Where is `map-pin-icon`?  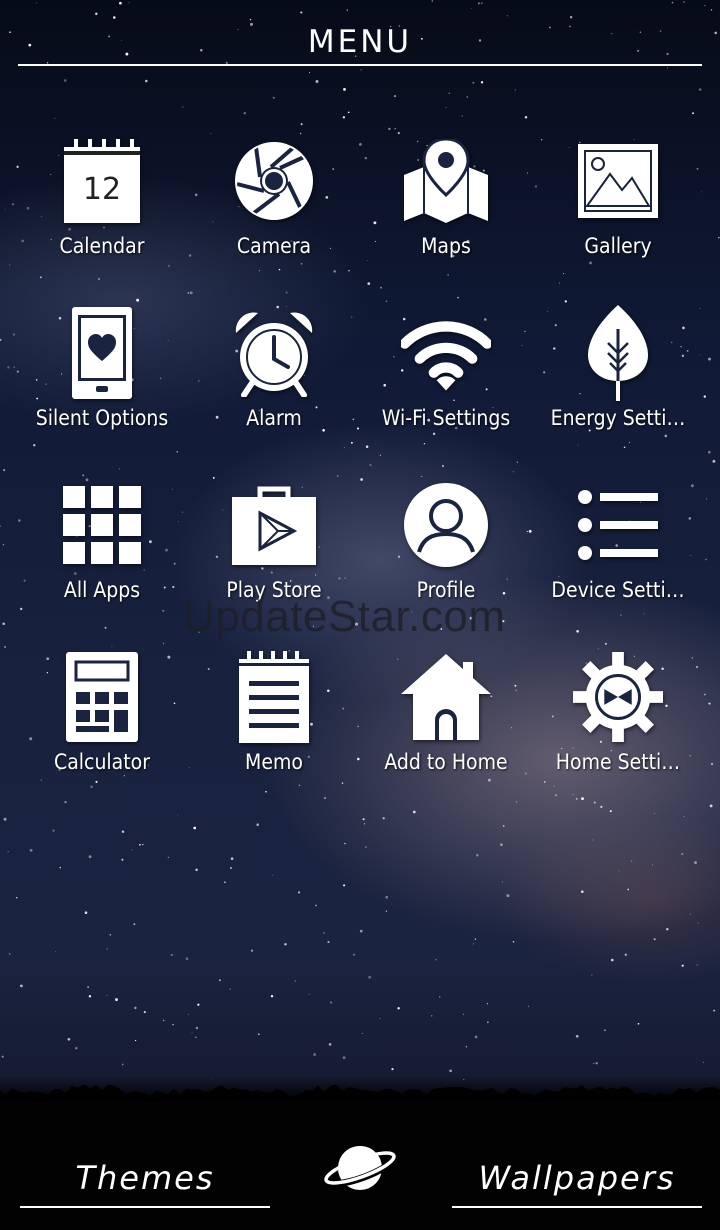
map-pin-icon is located at coordinates (446, 181).